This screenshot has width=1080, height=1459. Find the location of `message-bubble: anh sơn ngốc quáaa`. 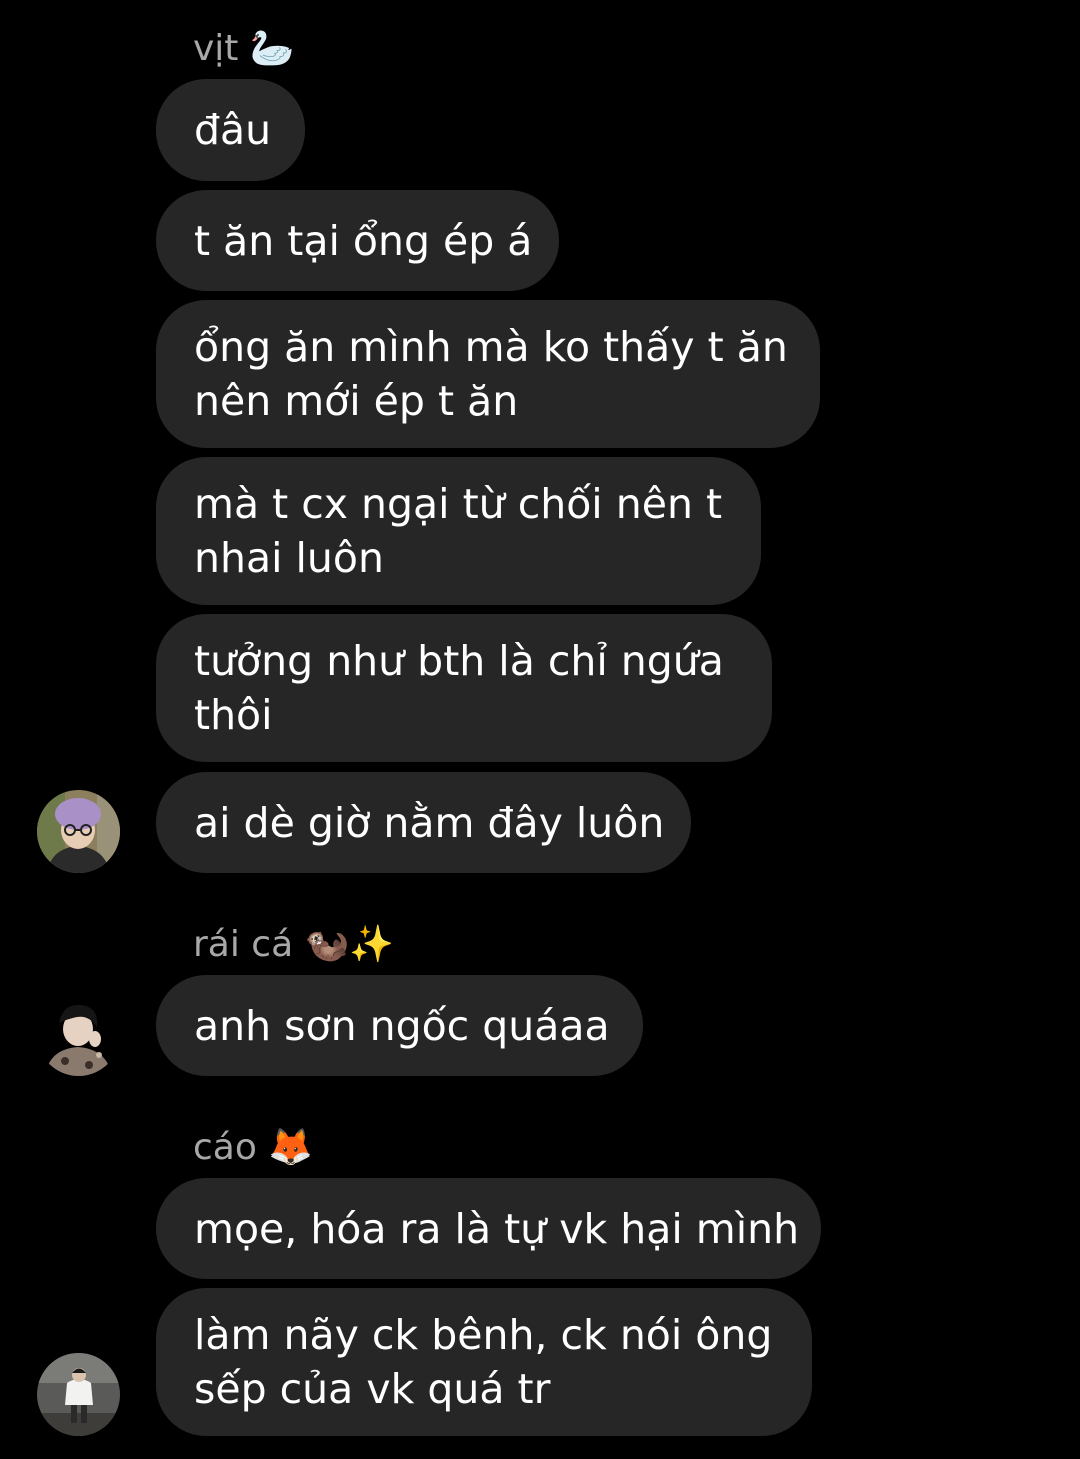

message-bubble: anh sơn ngốc quáaa is located at coordinates (399, 1025).